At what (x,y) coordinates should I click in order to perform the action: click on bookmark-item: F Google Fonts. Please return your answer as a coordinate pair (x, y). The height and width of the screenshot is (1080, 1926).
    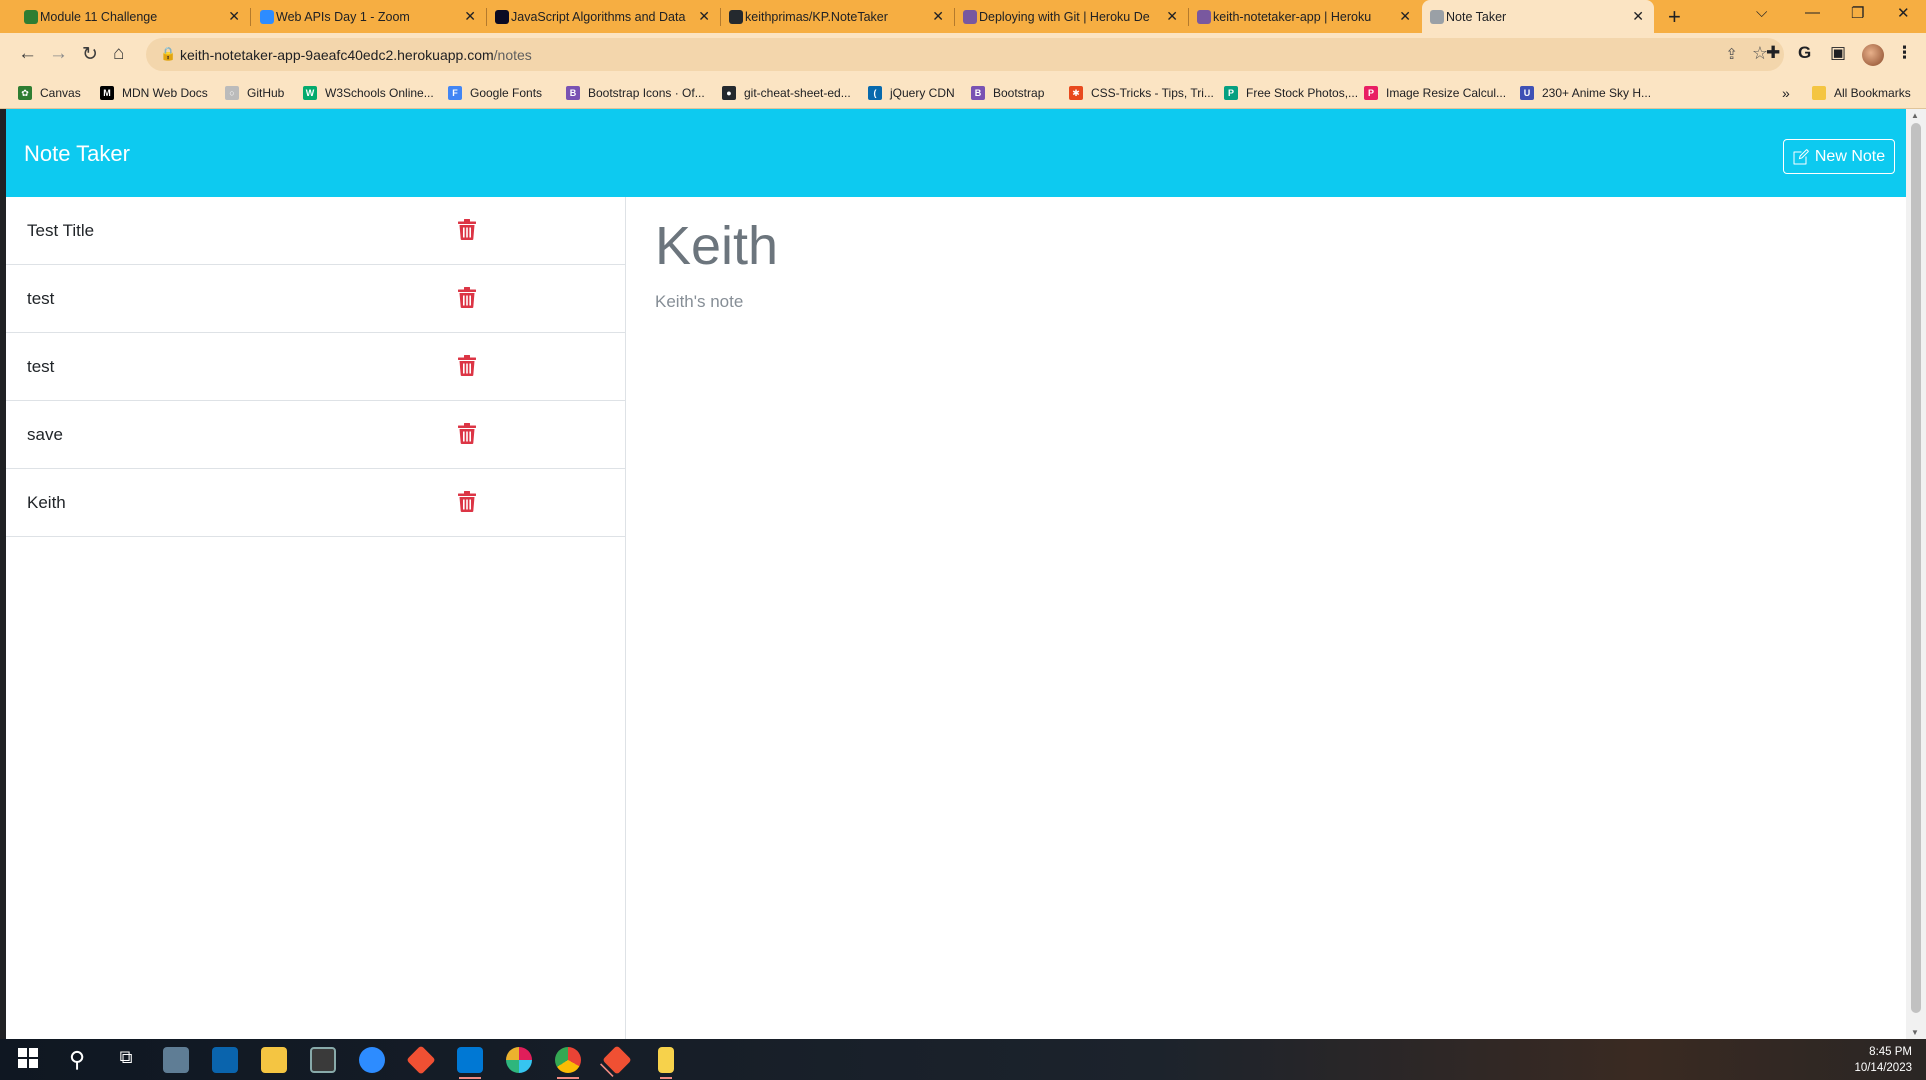
    Looking at the image, I should click on (495, 93).